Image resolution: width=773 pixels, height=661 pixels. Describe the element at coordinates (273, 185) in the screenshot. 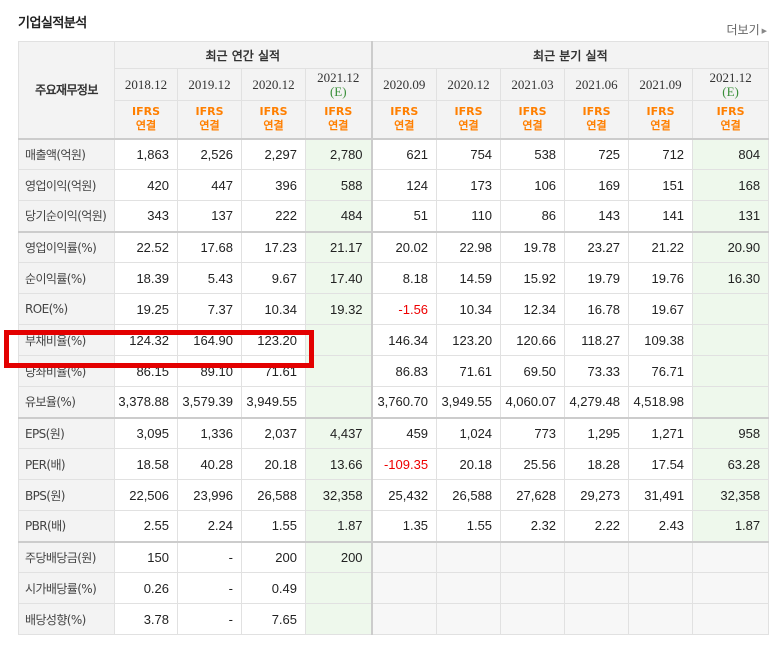

I see `table-cell: 396` at that location.